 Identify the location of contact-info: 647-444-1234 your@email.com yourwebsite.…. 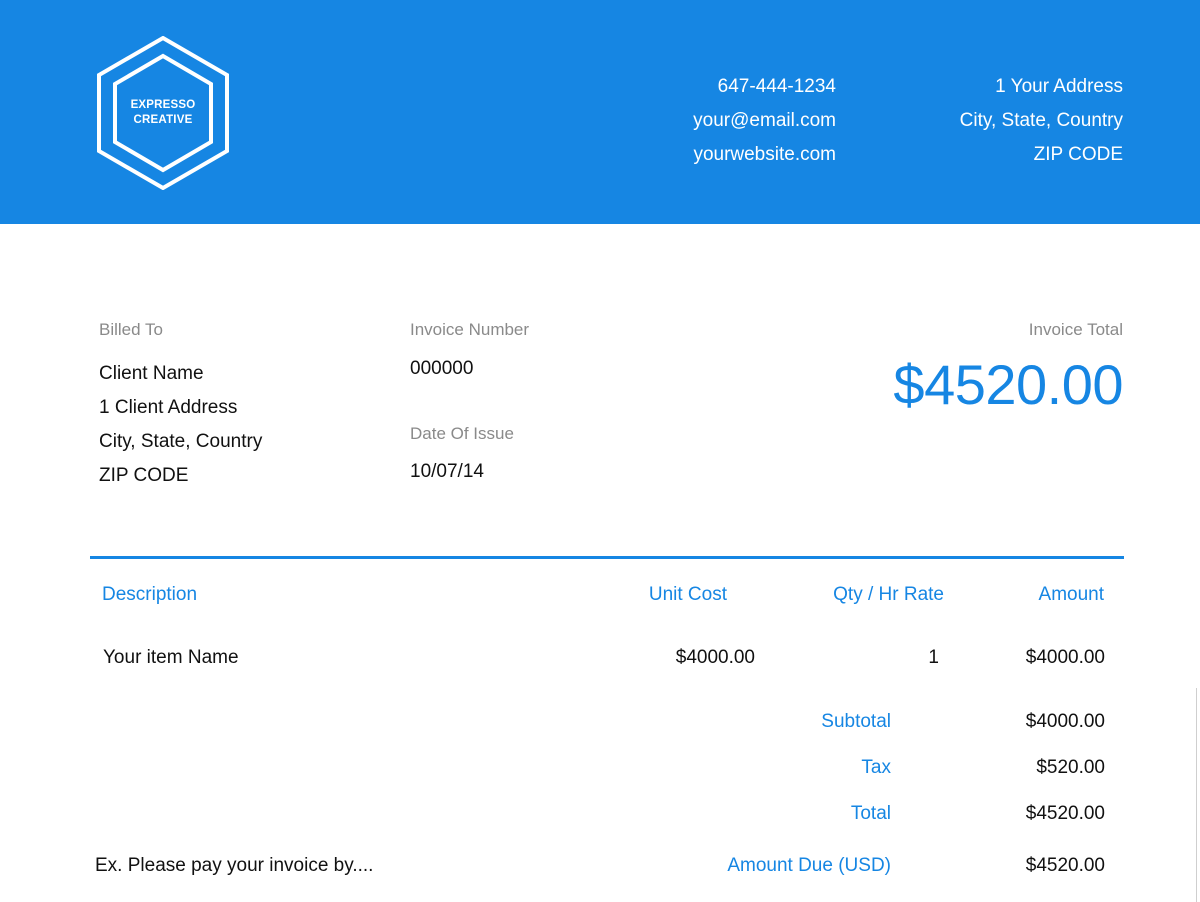
(764, 121).